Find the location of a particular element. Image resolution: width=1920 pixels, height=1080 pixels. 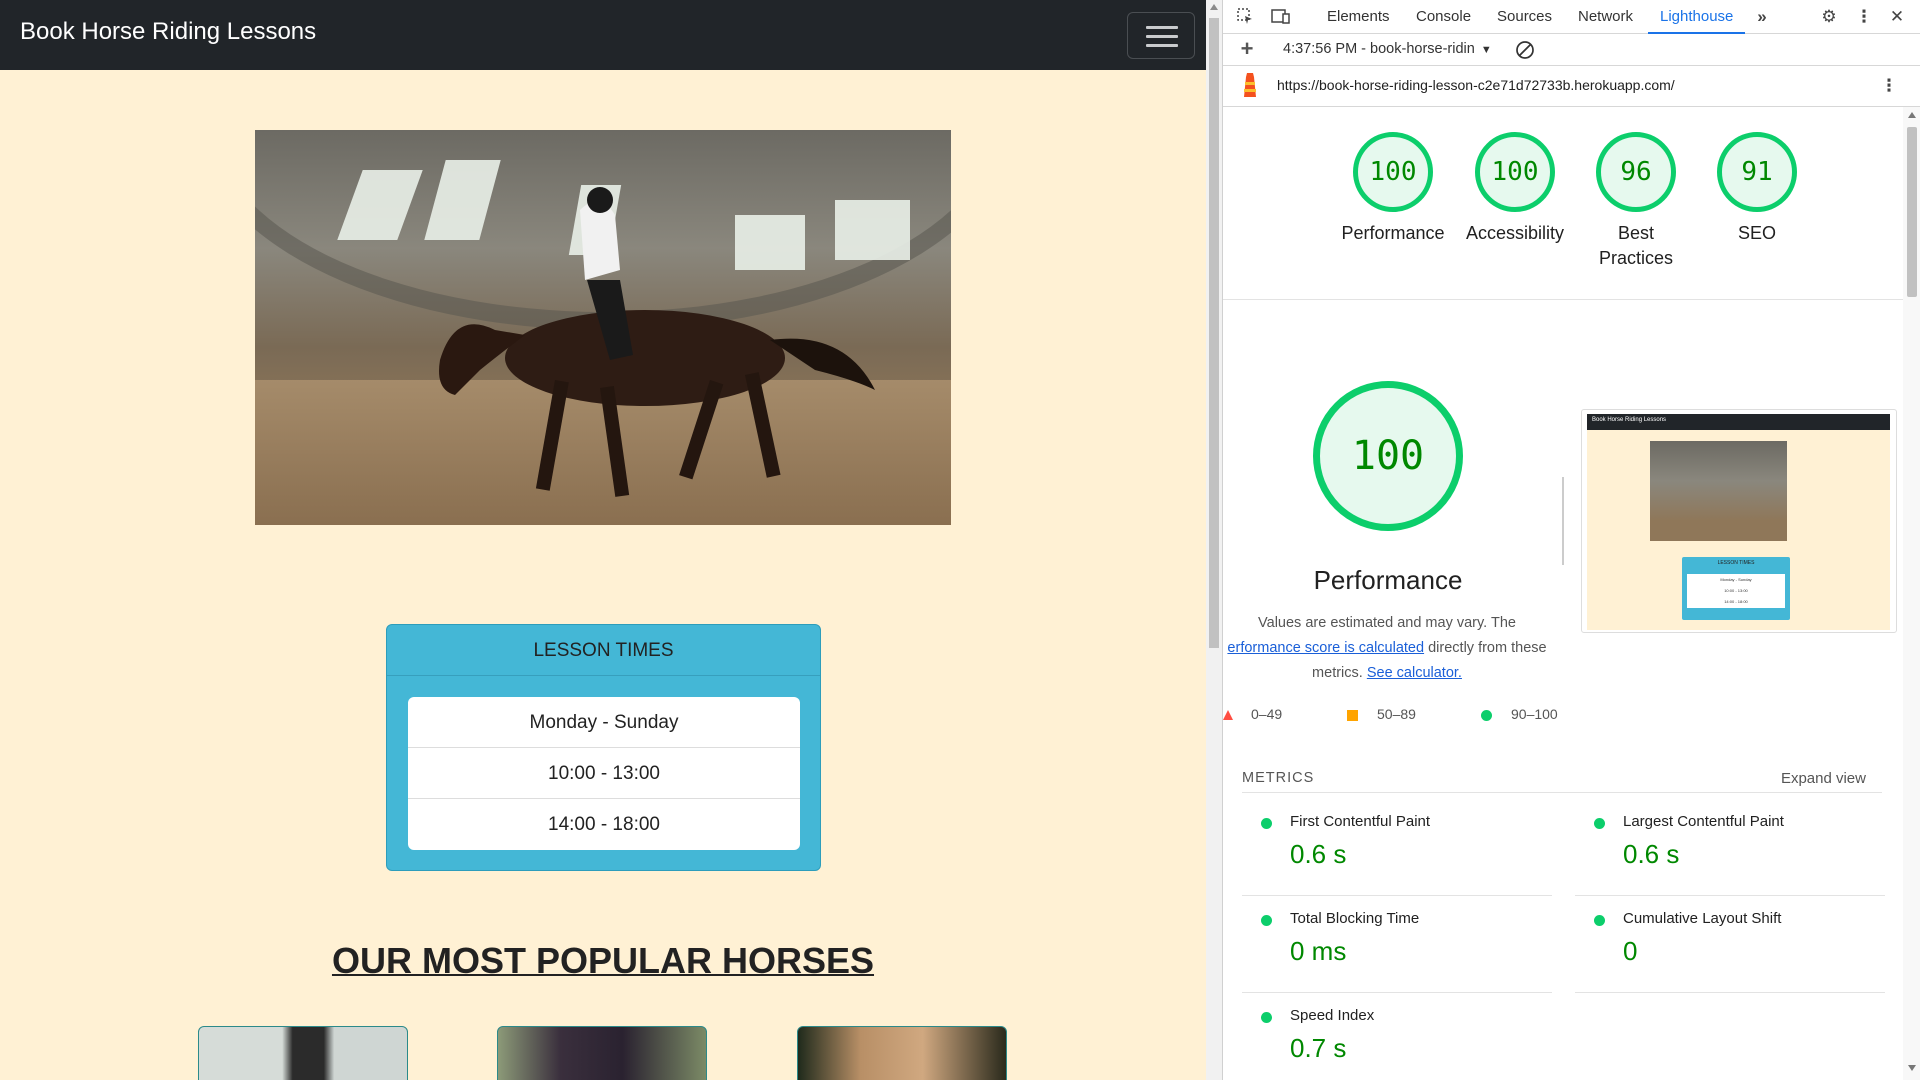

hamburger-icon is located at coordinates (1162, 27).